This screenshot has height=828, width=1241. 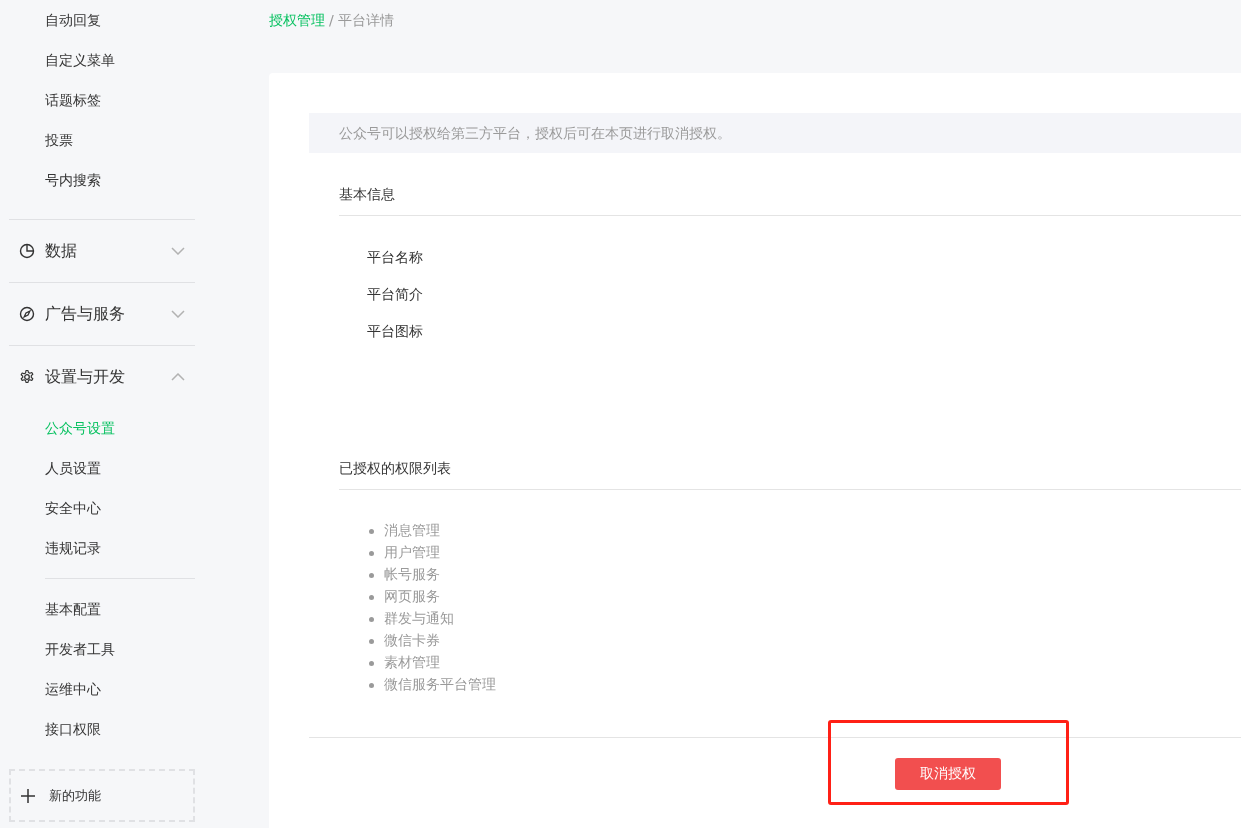 I want to click on new-feature-button: 新的功能, so click(x=102, y=795).